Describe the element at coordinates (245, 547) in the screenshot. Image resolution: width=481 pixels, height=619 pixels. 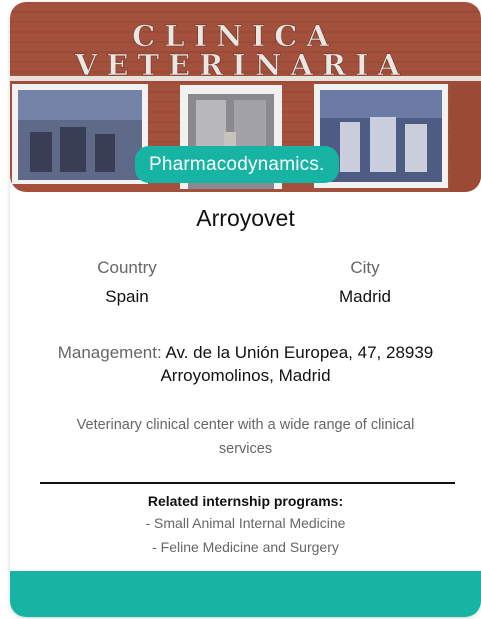
I see `related-program-item: - Feline Medicine and Surgery` at that location.